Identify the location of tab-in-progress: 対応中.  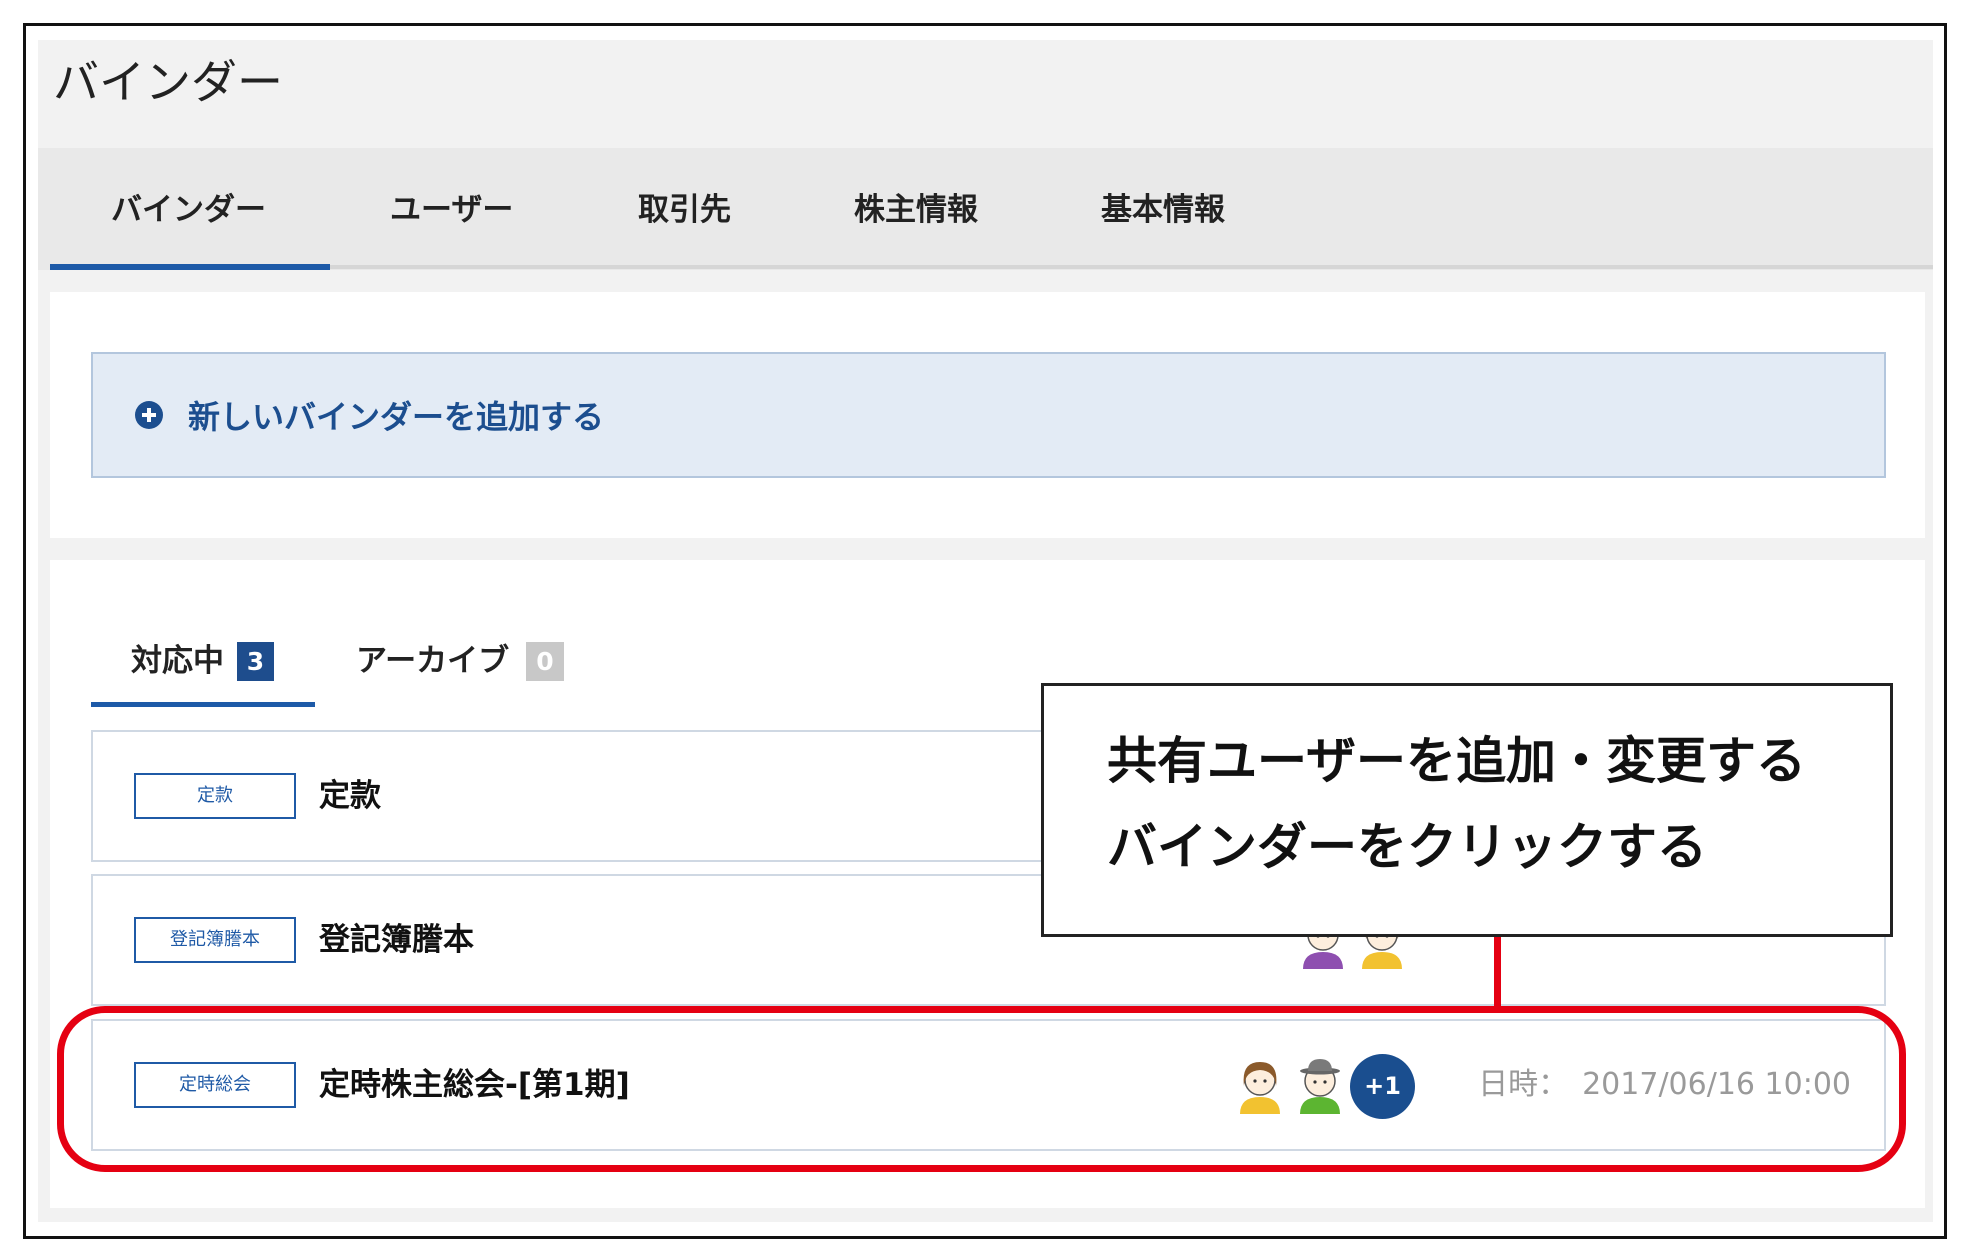
(177, 661).